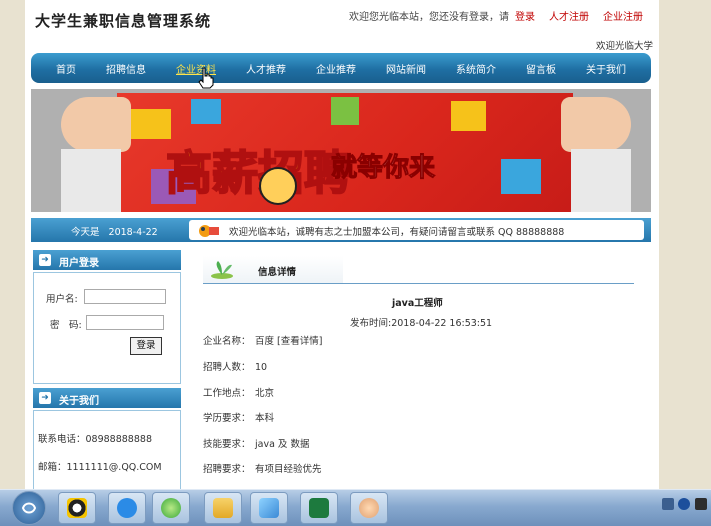 The height and width of the screenshot is (526, 711). I want to click on top-bar: 欢迎您光临本站，您还没有登录，请 登录 人才注册 企业注册, so click(496, 15).